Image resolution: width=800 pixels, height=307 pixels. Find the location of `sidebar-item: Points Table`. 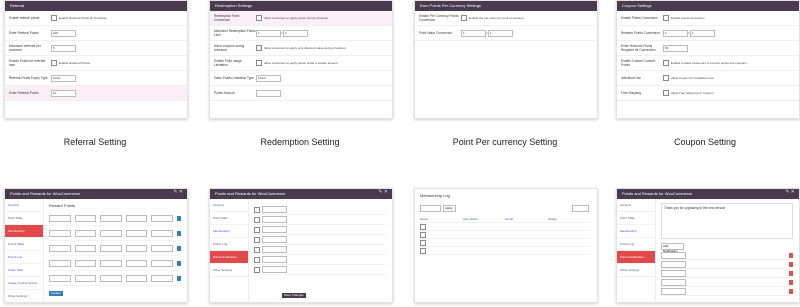

sidebar-item: Points Table is located at coordinates (24, 244).